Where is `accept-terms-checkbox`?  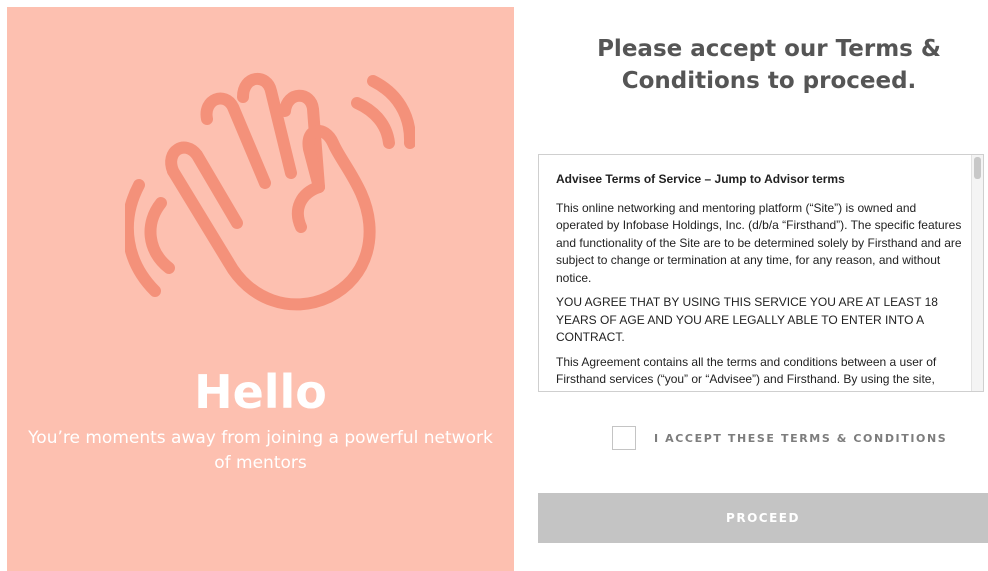 accept-terms-checkbox is located at coordinates (624, 438).